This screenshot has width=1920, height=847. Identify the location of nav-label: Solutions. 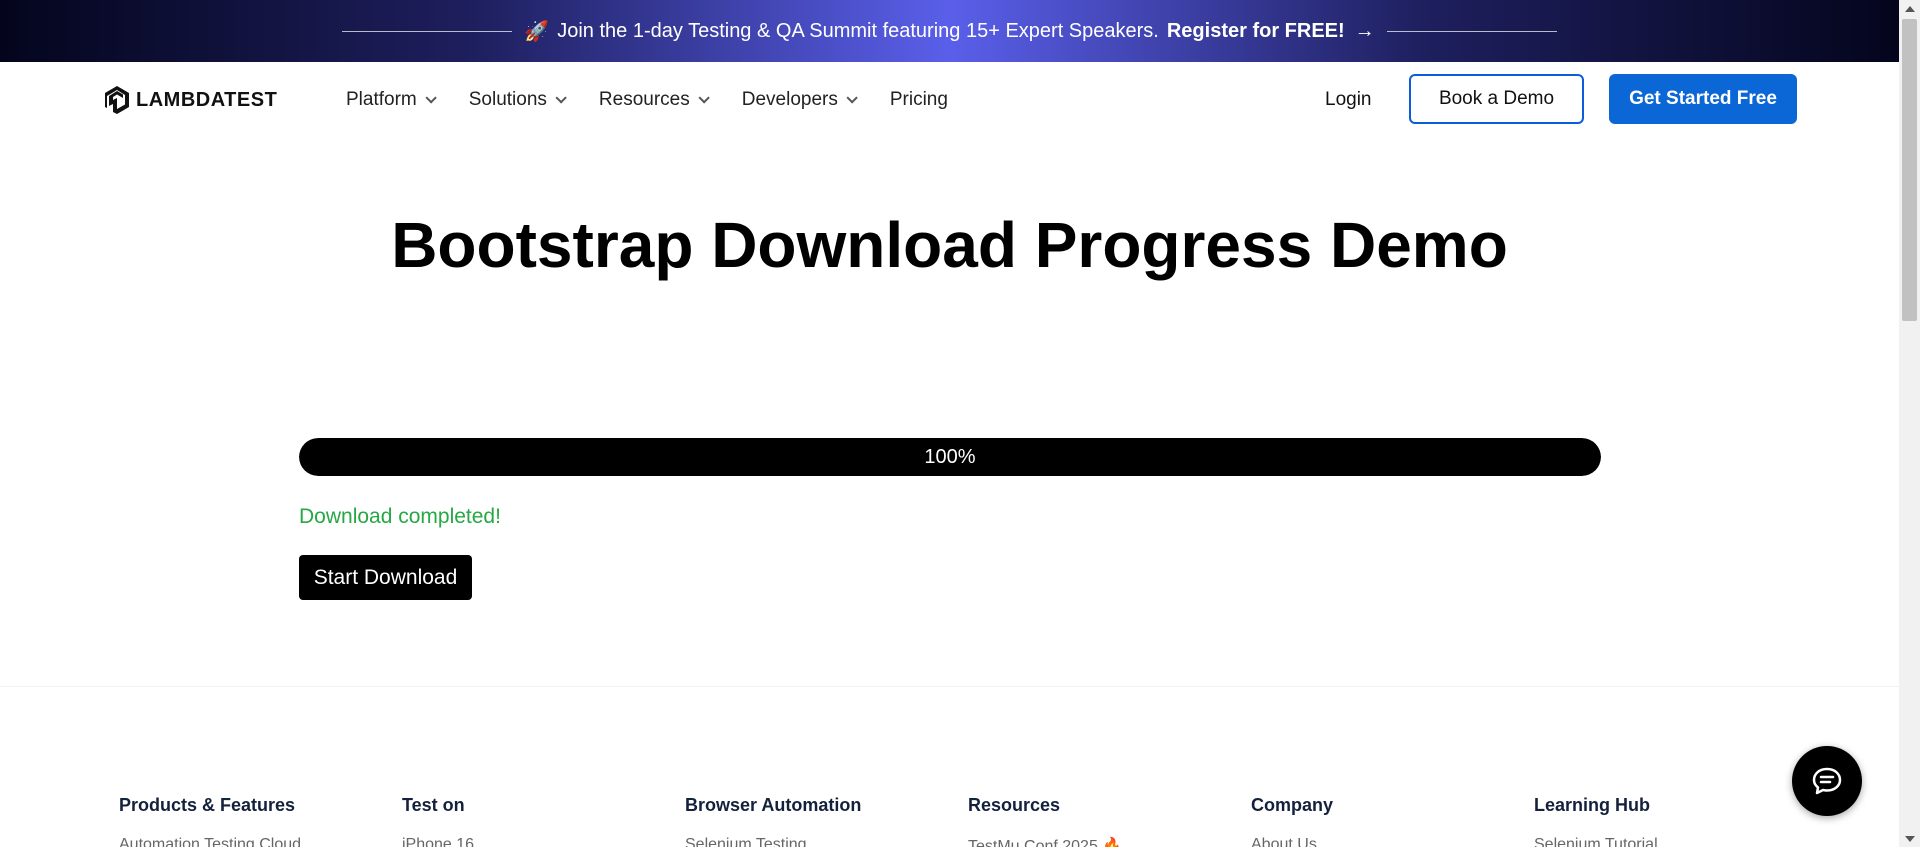
(507, 99).